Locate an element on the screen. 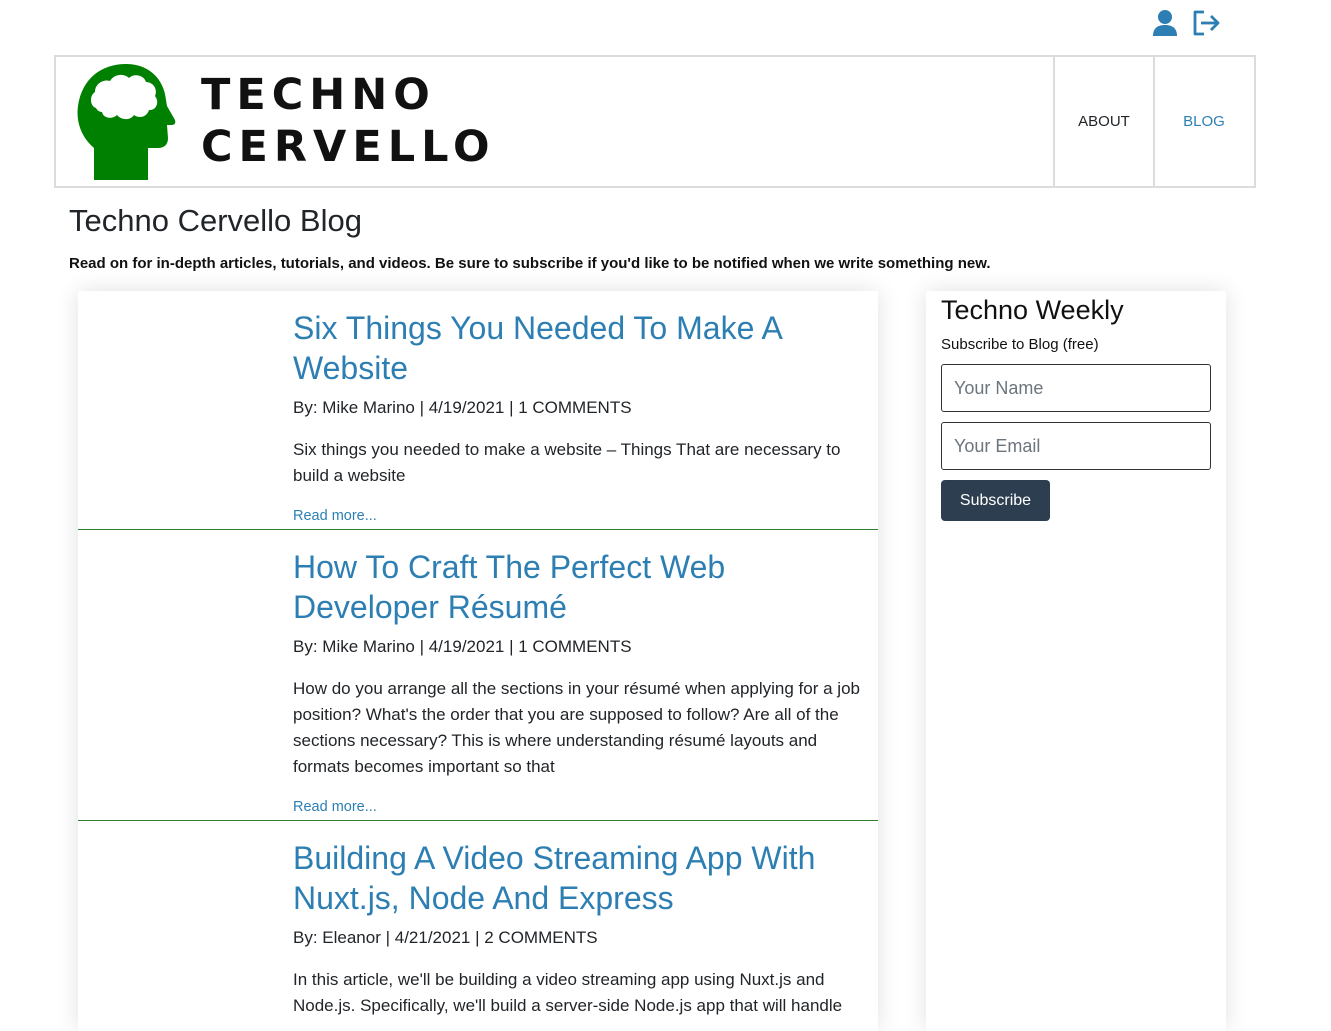  logo-wordmark: TECHNO CERVELLO is located at coordinates (348, 121).